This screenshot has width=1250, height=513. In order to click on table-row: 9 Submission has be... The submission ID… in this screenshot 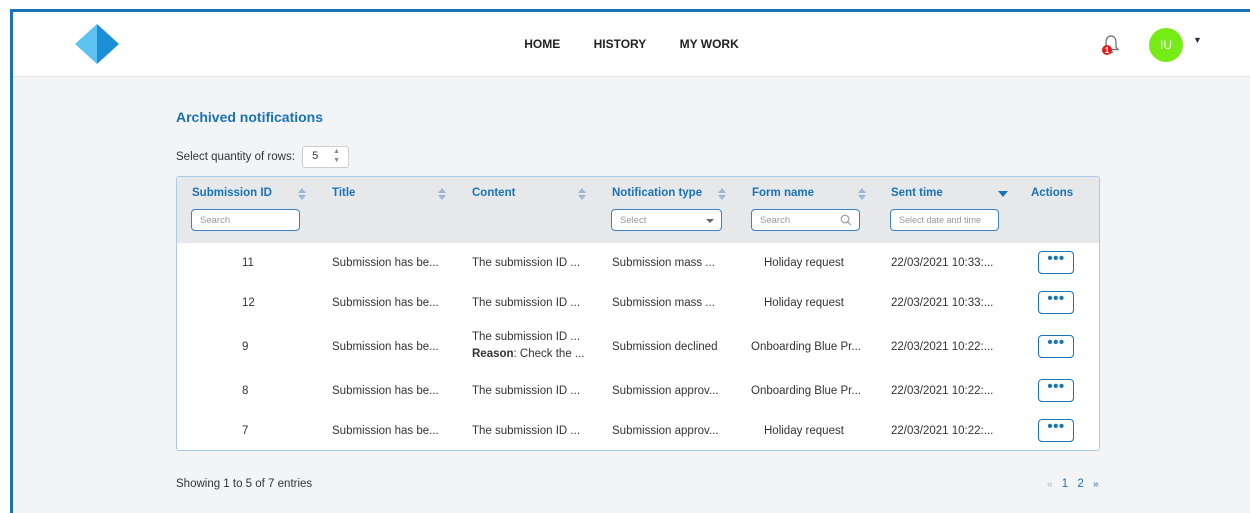, I will do `click(638, 347)`.